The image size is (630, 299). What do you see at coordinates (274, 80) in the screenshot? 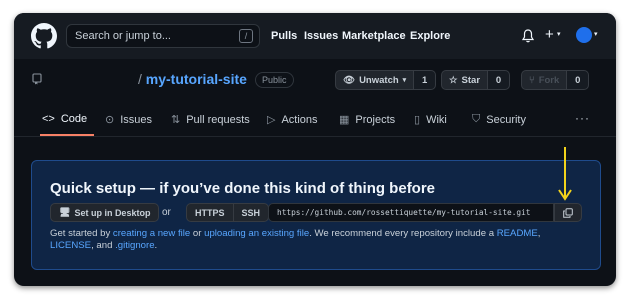
I see `visibility-badge: Public` at bounding box center [274, 80].